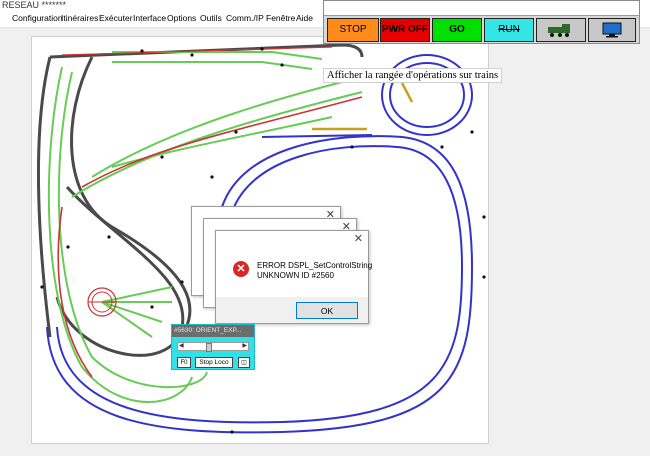 This screenshot has width=650, height=456. I want to click on ok-button: OK, so click(327, 310).